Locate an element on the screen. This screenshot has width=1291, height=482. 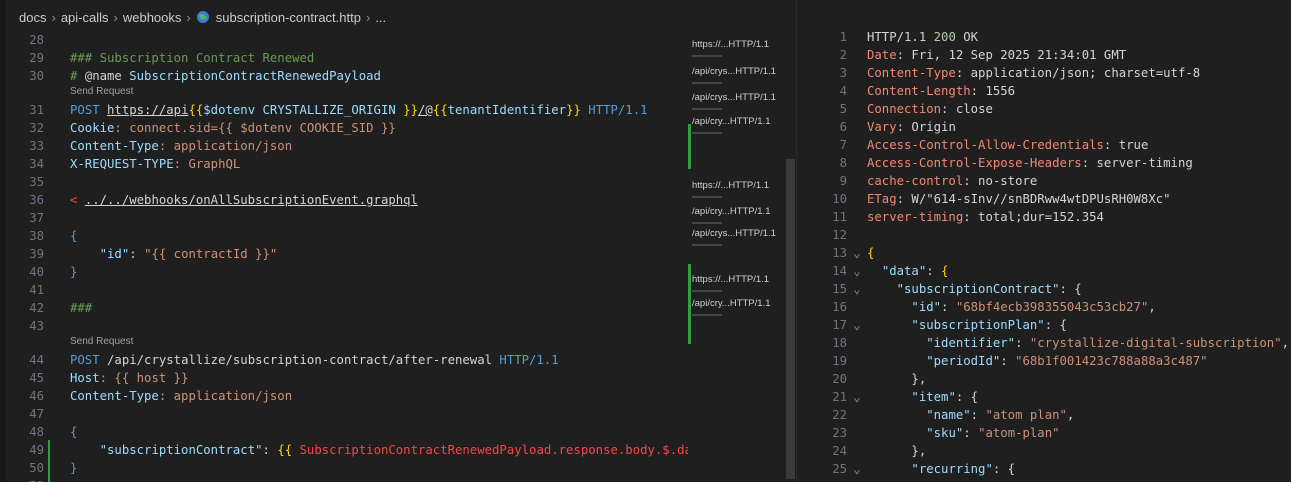
response-token: : Fri, 12 Sep 2025 21:34:01 GMT is located at coordinates (1011, 55).